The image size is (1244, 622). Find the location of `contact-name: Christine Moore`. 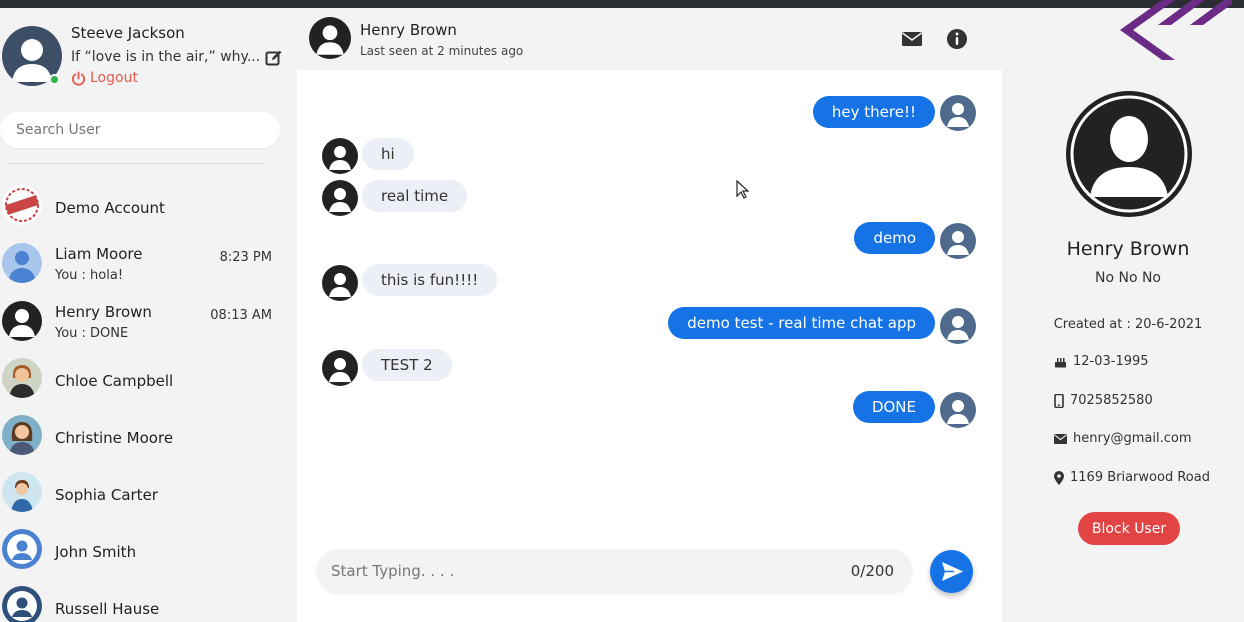

contact-name: Christine Moore is located at coordinates (114, 438).